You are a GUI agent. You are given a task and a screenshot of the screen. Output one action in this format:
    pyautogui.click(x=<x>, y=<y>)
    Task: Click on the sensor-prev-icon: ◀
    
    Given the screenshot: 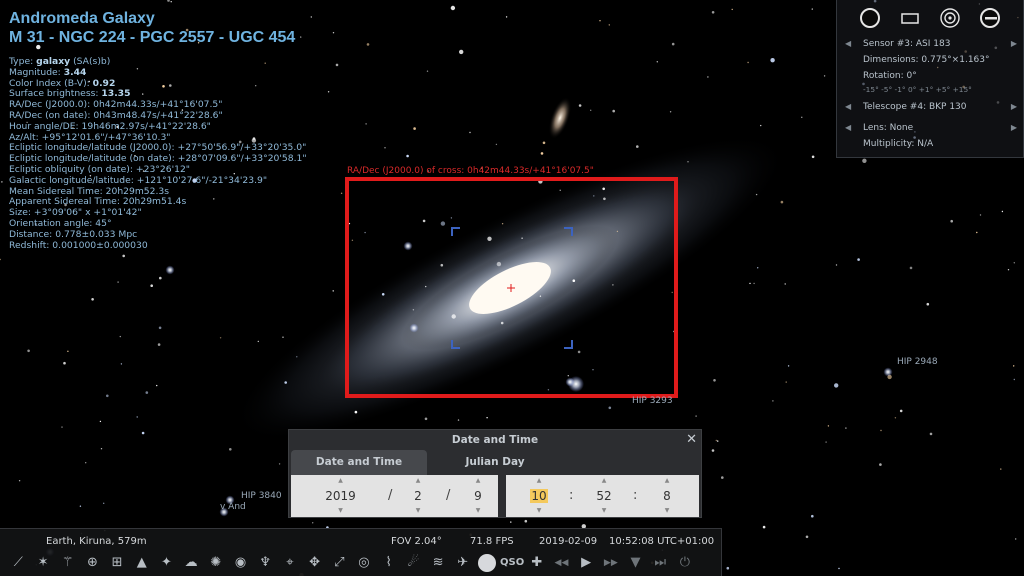 What is the action you would take?
    pyautogui.click(x=848, y=43)
    